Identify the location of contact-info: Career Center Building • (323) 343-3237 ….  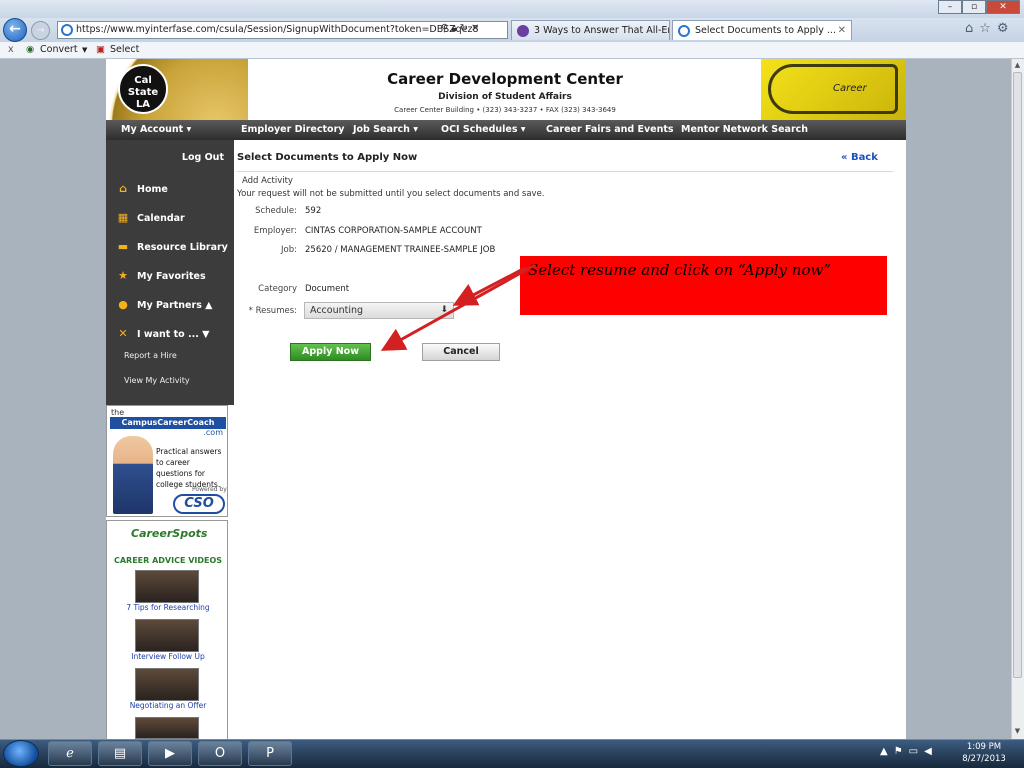
(505, 110).